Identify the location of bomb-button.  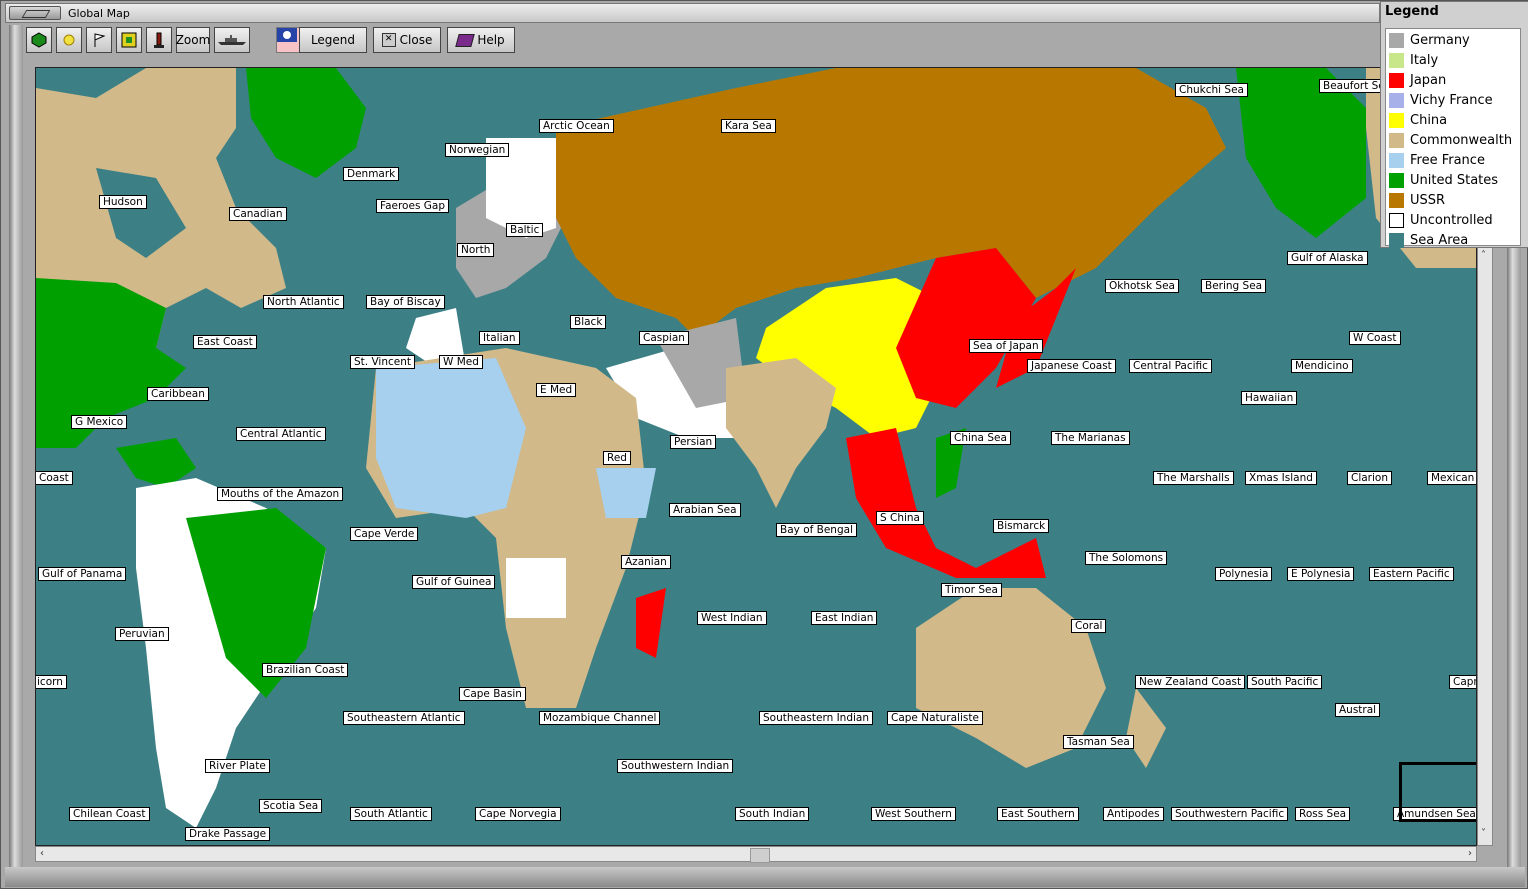
(159, 40).